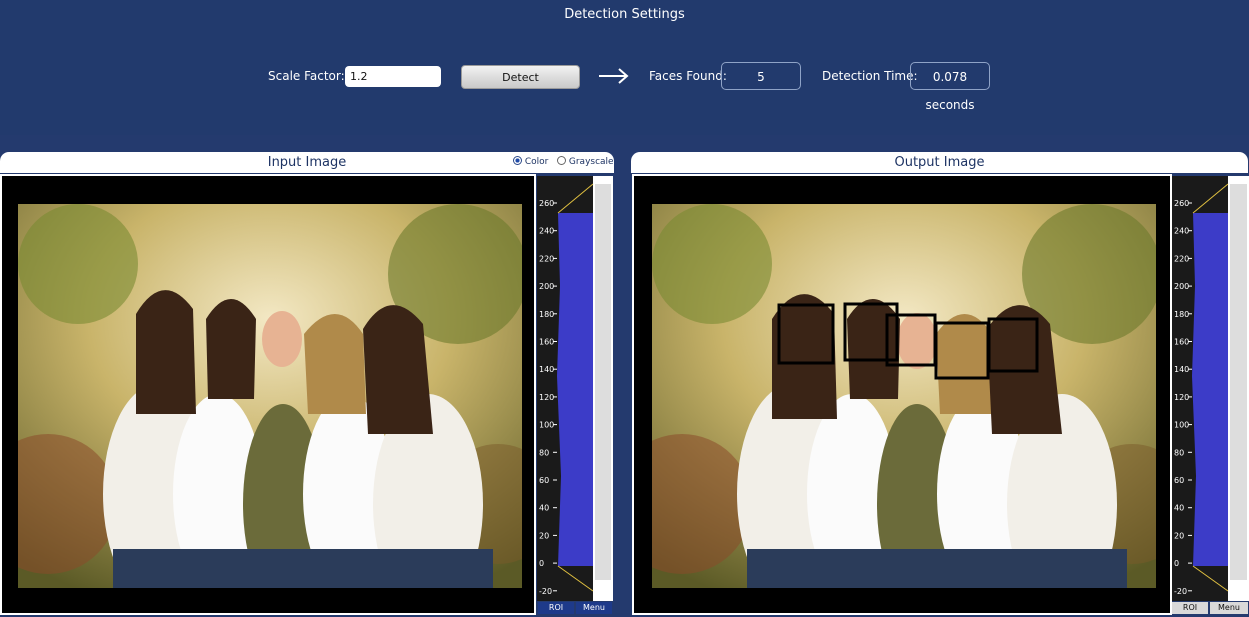 The height and width of the screenshot is (617, 1249). Describe the element at coordinates (561, 160) in the screenshot. I see `radio-unselected-icon` at that location.